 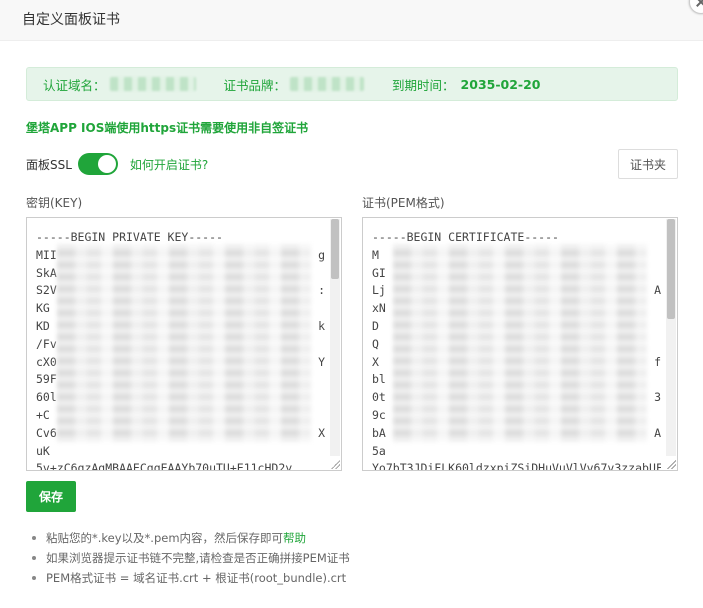 What do you see at coordinates (379, 397) in the screenshot?
I see `line-text: 0t` at bounding box center [379, 397].